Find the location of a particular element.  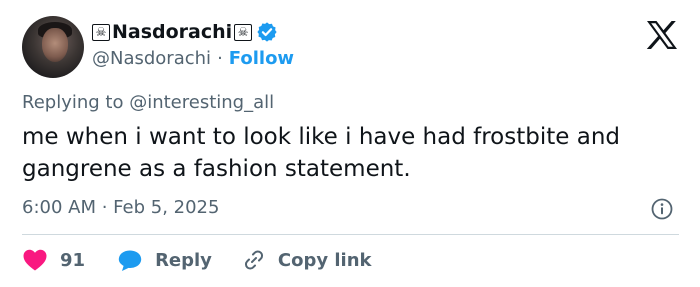

avatar is located at coordinates (53, 47).